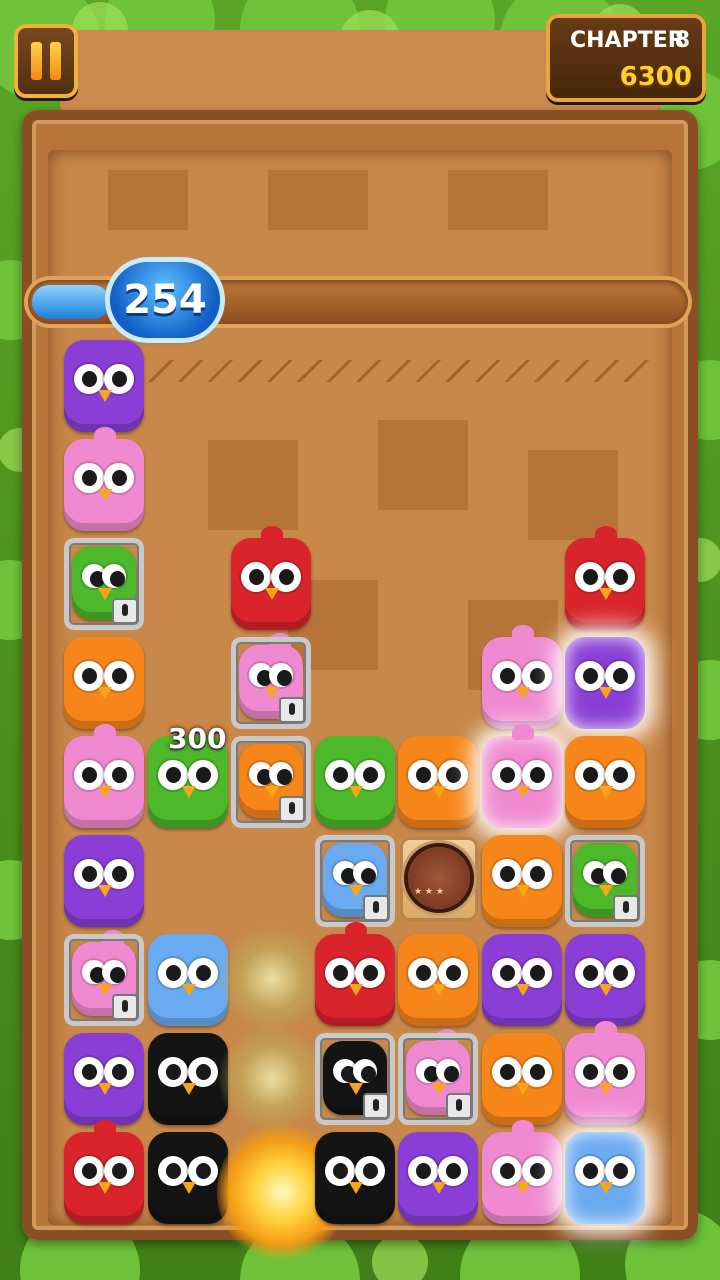  I want to click on blue-bird, so click(605, 1178).